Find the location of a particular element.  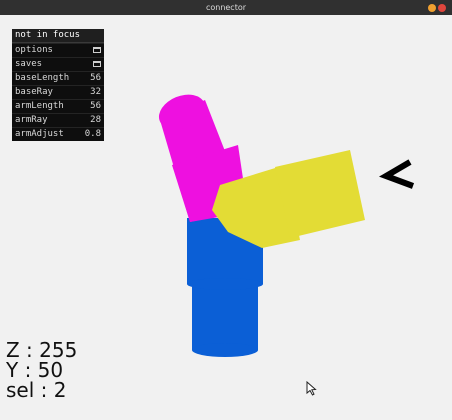

hud-y: Y : 50 is located at coordinates (35, 370).